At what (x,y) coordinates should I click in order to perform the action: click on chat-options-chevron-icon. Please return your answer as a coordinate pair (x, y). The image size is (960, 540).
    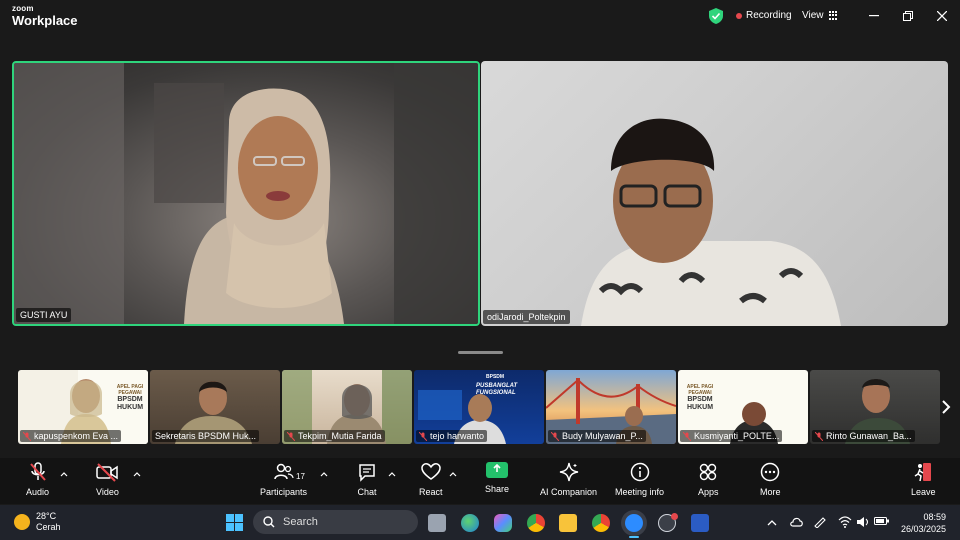
    Looking at the image, I should click on (392, 474).